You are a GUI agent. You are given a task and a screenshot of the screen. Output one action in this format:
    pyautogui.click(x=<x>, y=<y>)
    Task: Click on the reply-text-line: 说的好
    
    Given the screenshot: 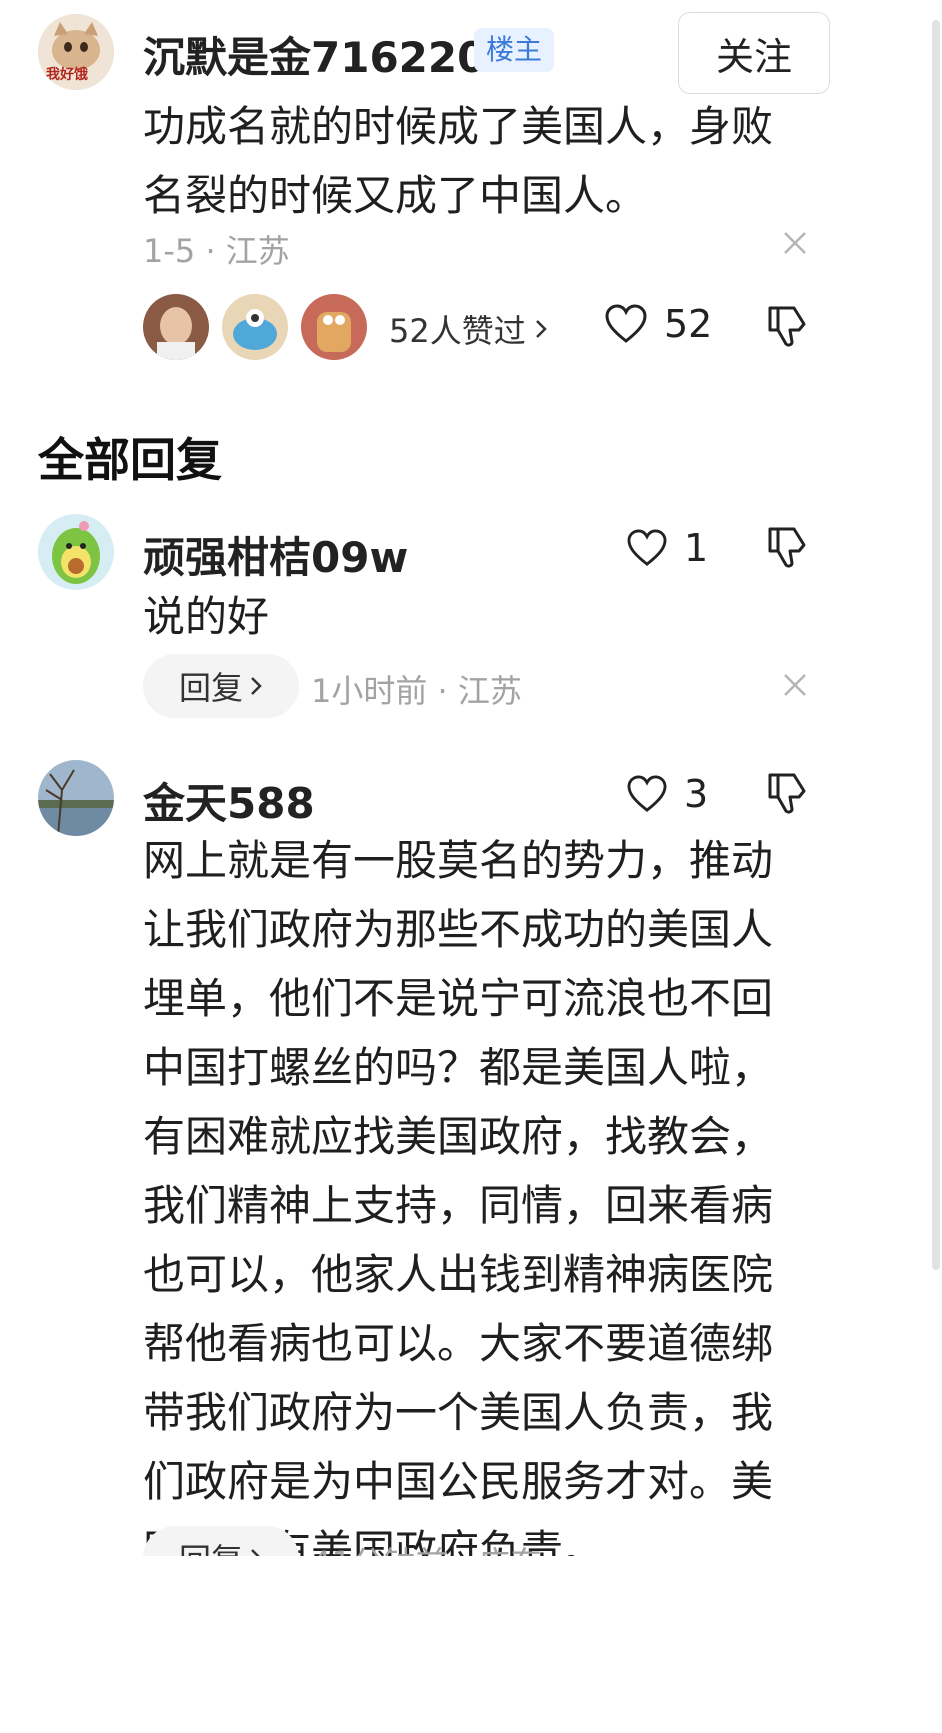 What is the action you would take?
    pyautogui.click(x=206, y=616)
    